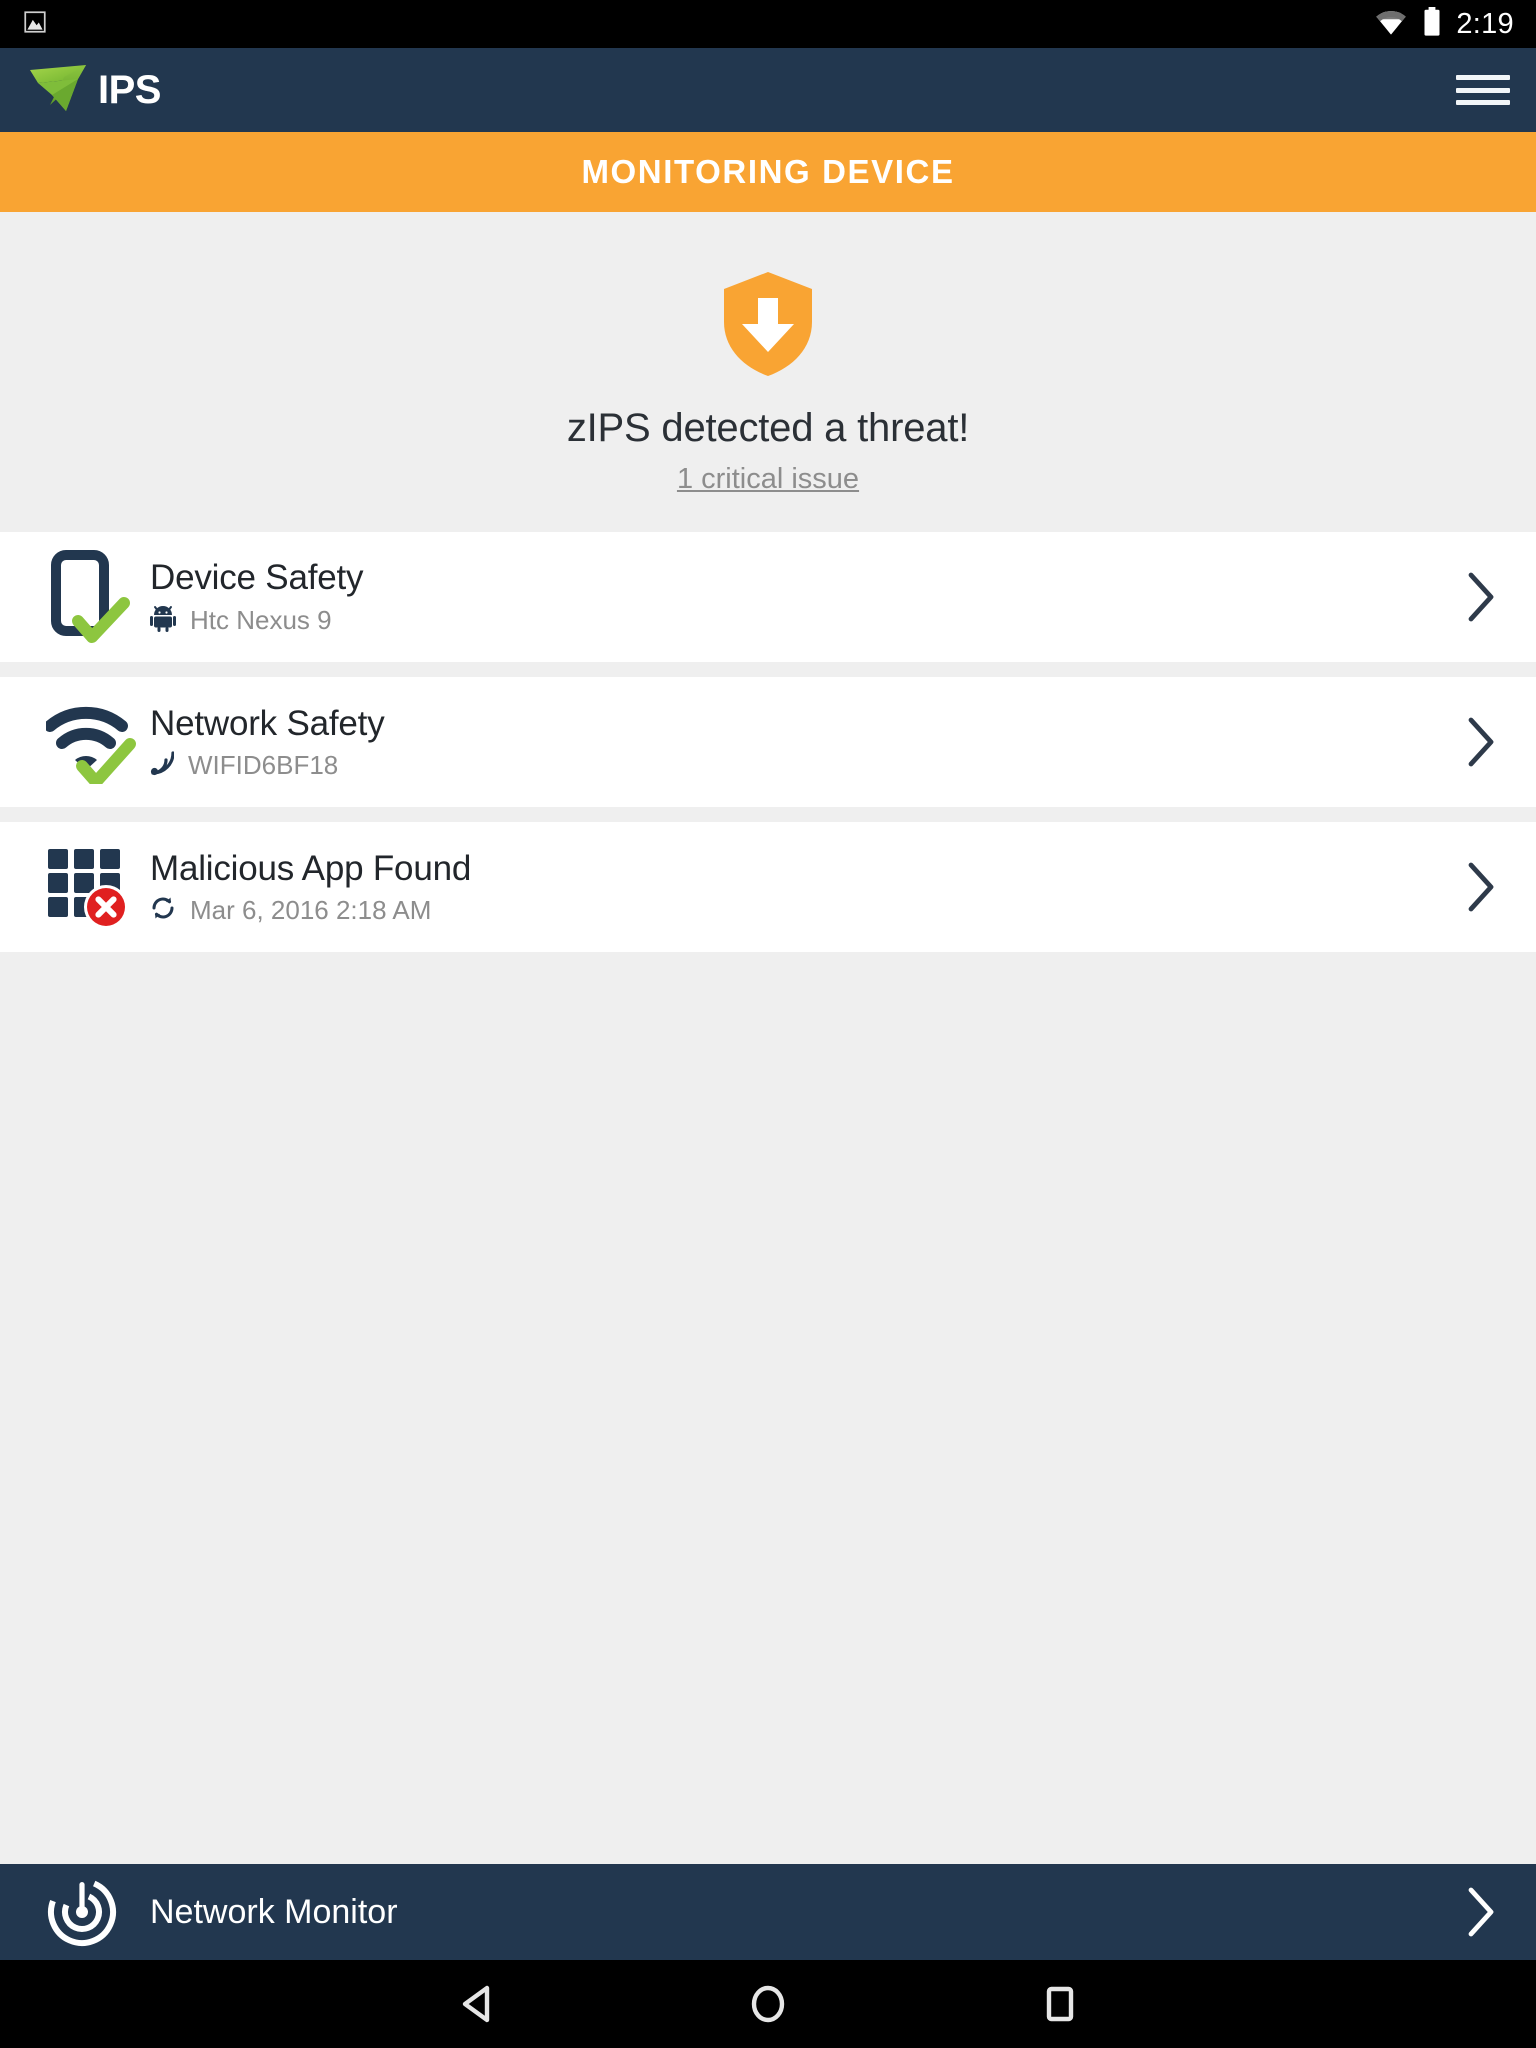 The width and height of the screenshot is (1536, 2048). I want to click on battery-icon, so click(1432, 24).